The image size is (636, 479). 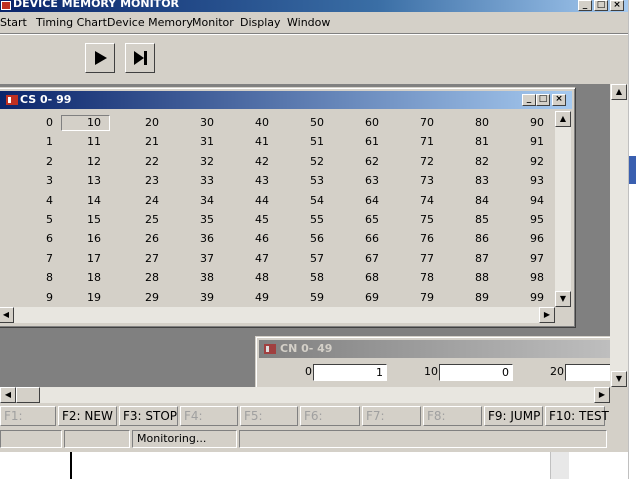 What do you see at coordinates (467, 298) in the screenshot?
I see `cs-cell: 89` at bounding box center [467, 298].